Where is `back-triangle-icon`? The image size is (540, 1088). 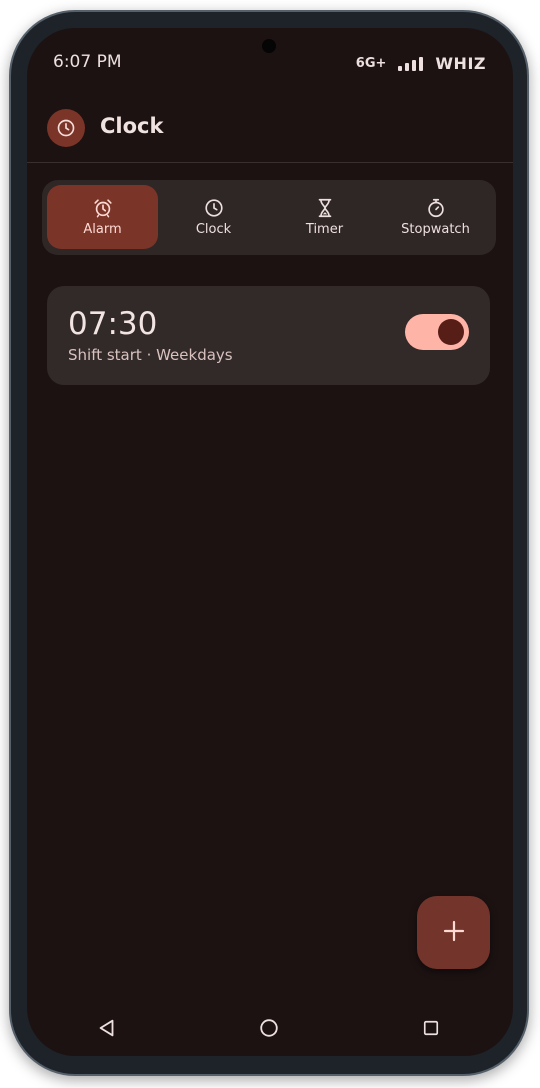 back-triangle-icon is located at coordinates (107, 1028).